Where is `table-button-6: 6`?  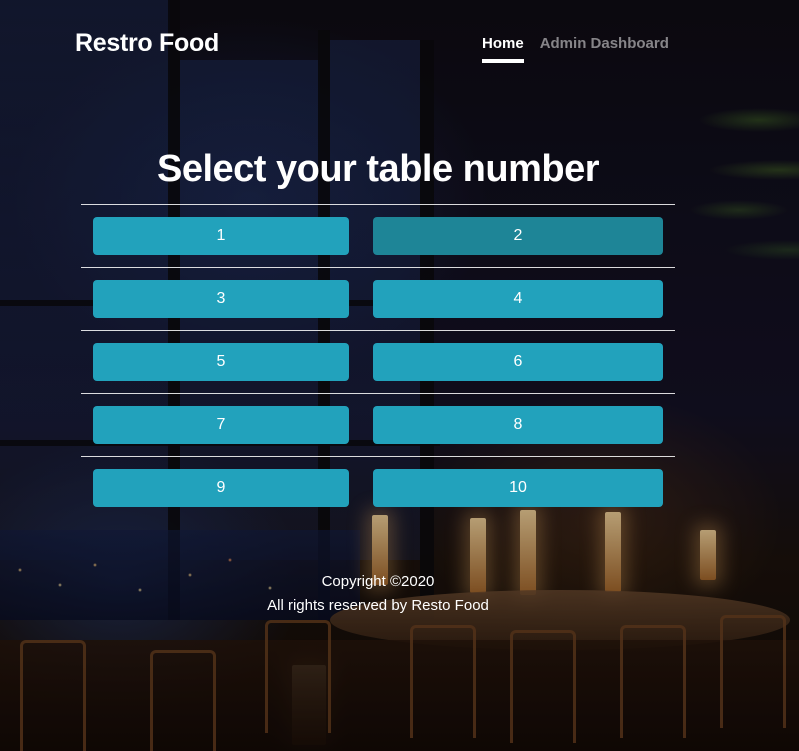 table-button-6: 6 is located at coordinates (518, 362).